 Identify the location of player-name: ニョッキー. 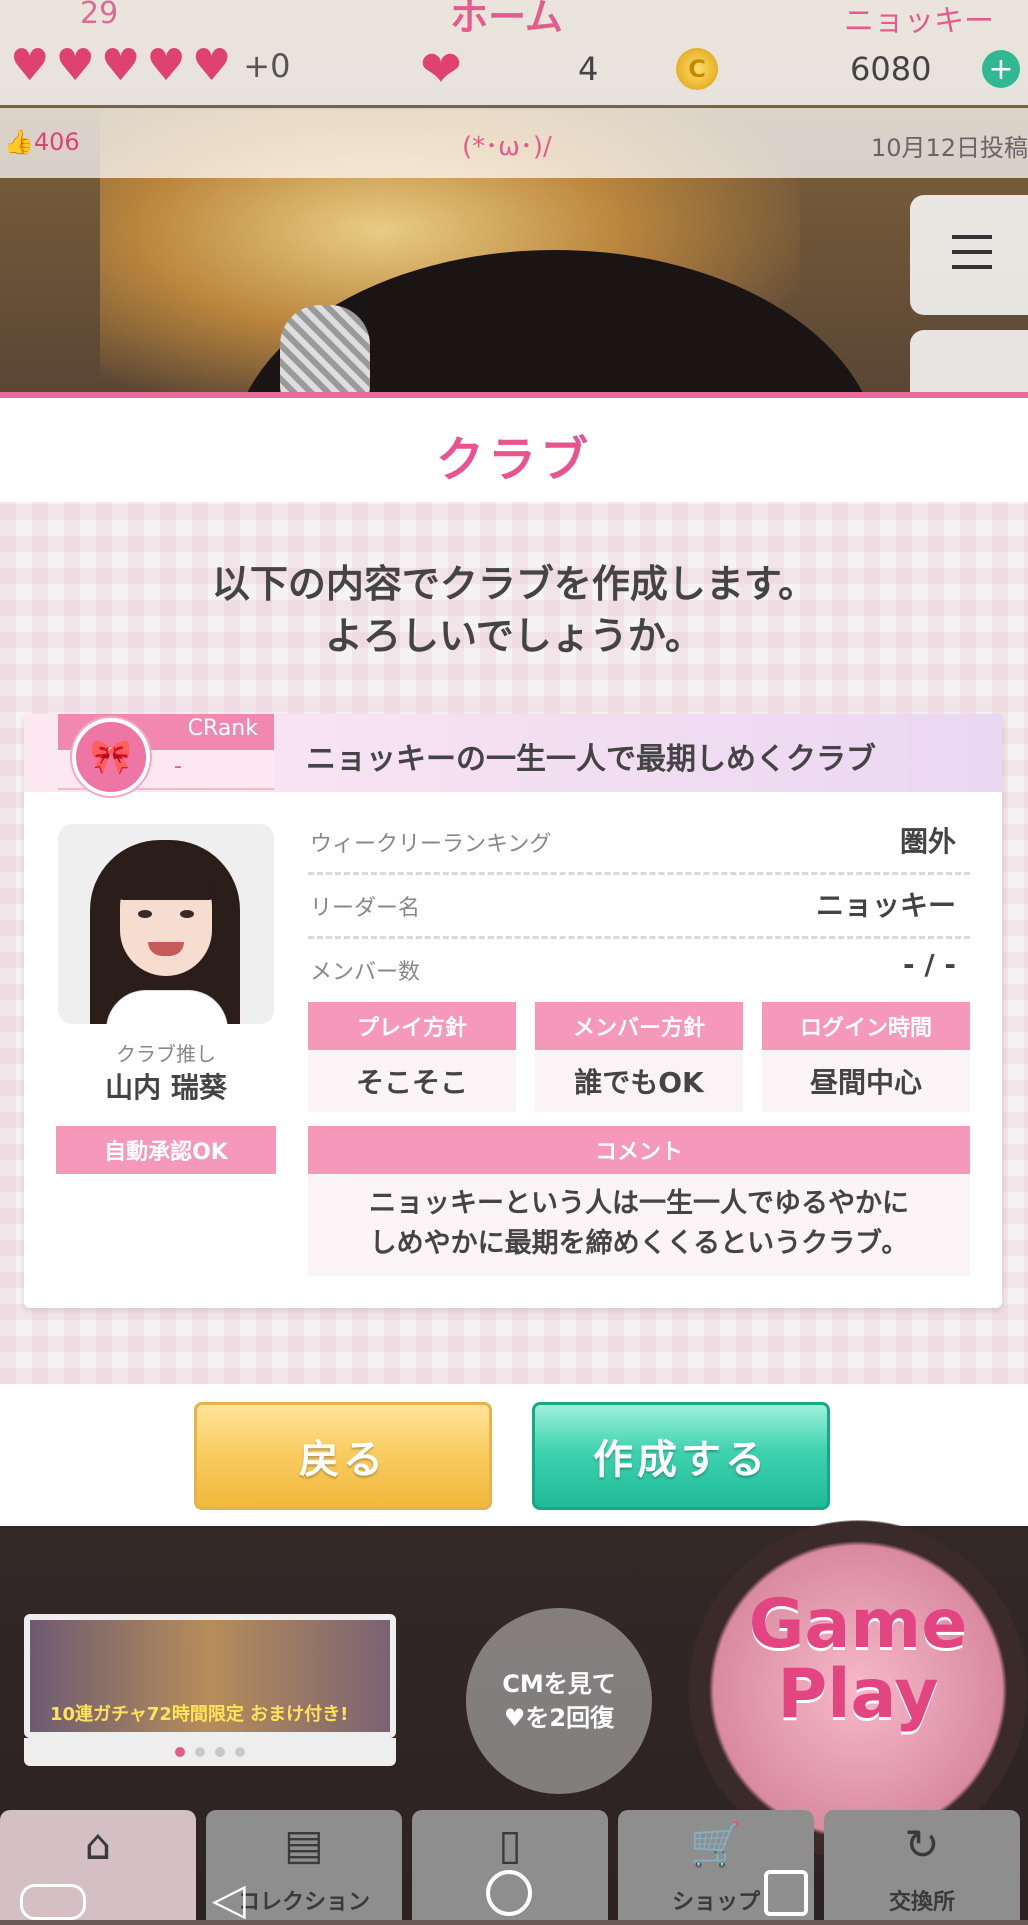
(919, 21).